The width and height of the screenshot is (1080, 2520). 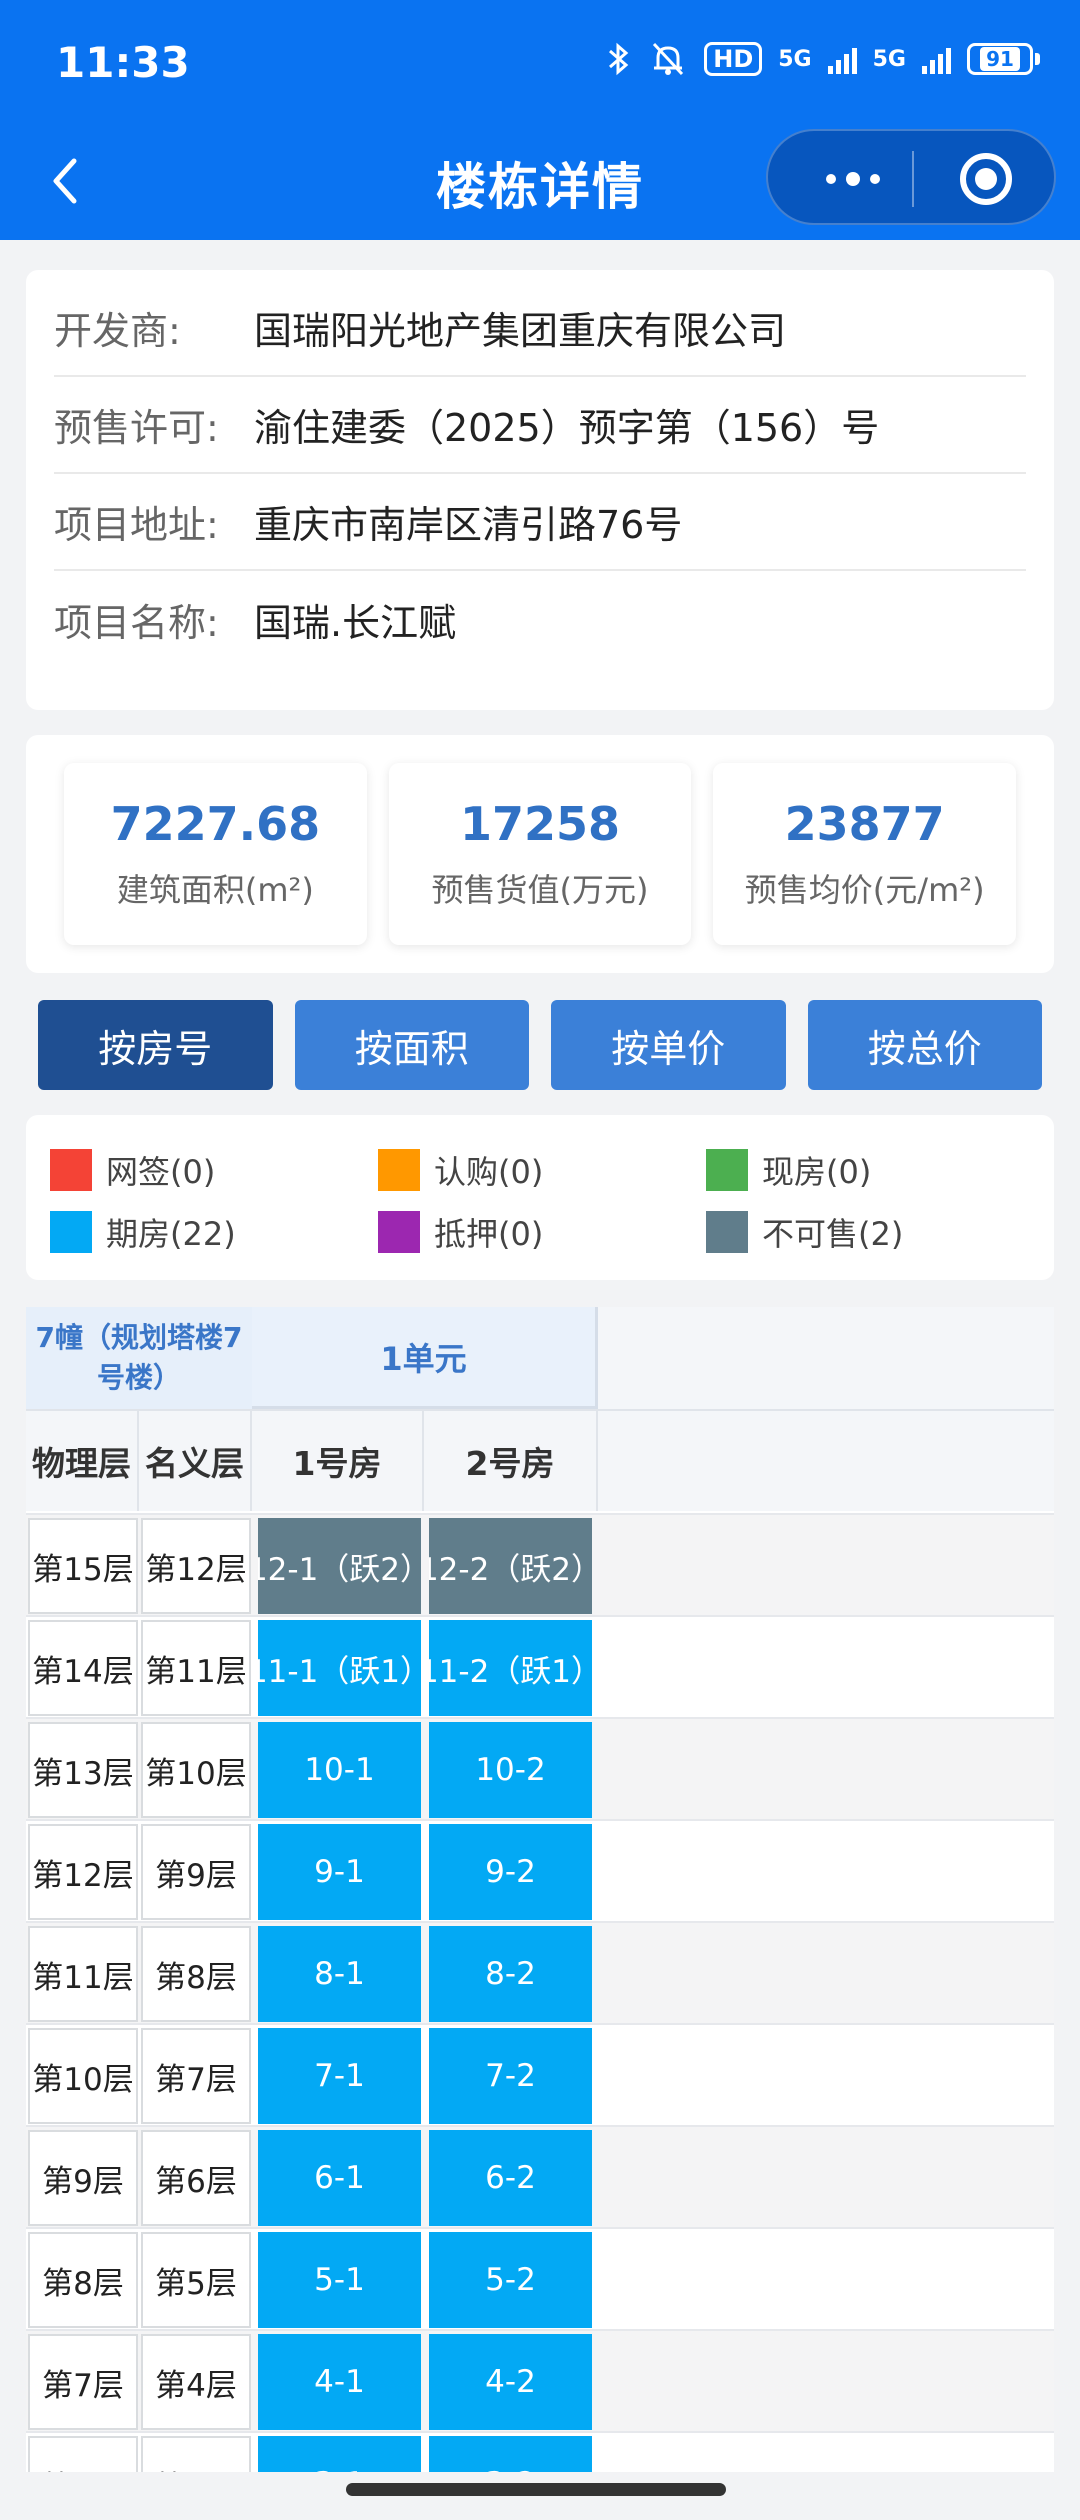 What do you see at coordinates (339, 1872) in the screenshot?
I see `room-cell: 9-1` at bounding box center [339, 1872].